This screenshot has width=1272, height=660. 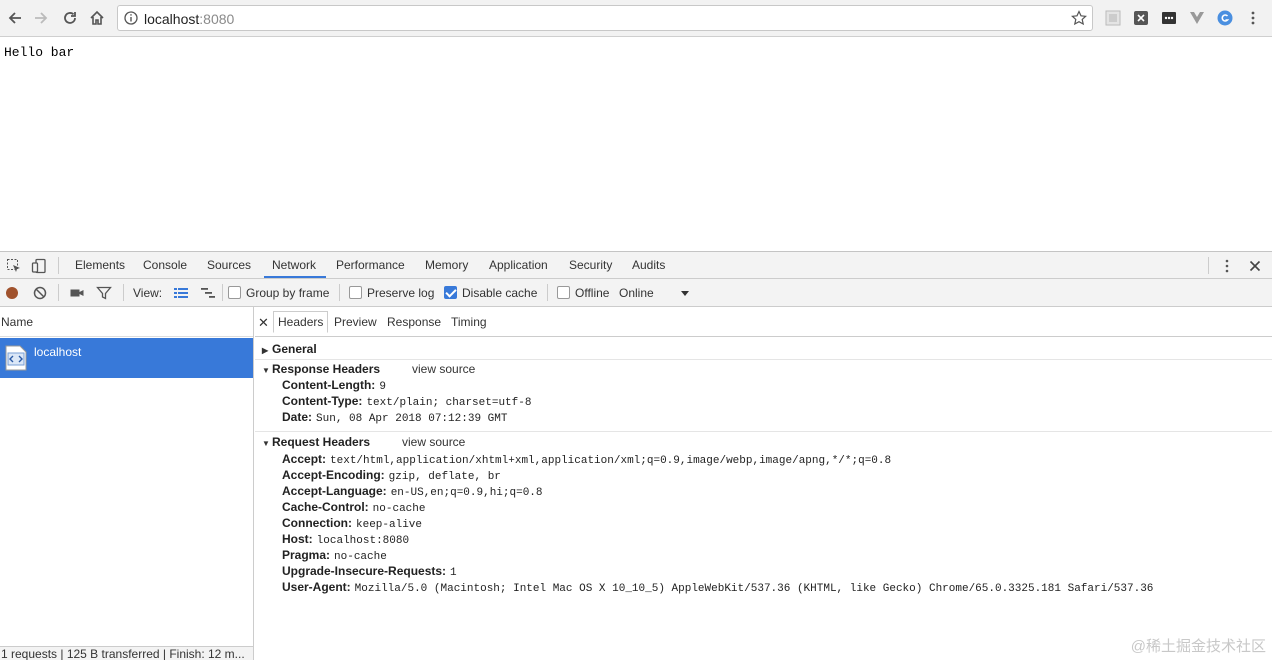 What do you see at coordinates (563, 292) in the screenshot?
I see `offline-checkbox` at bounding box center [563, 292].